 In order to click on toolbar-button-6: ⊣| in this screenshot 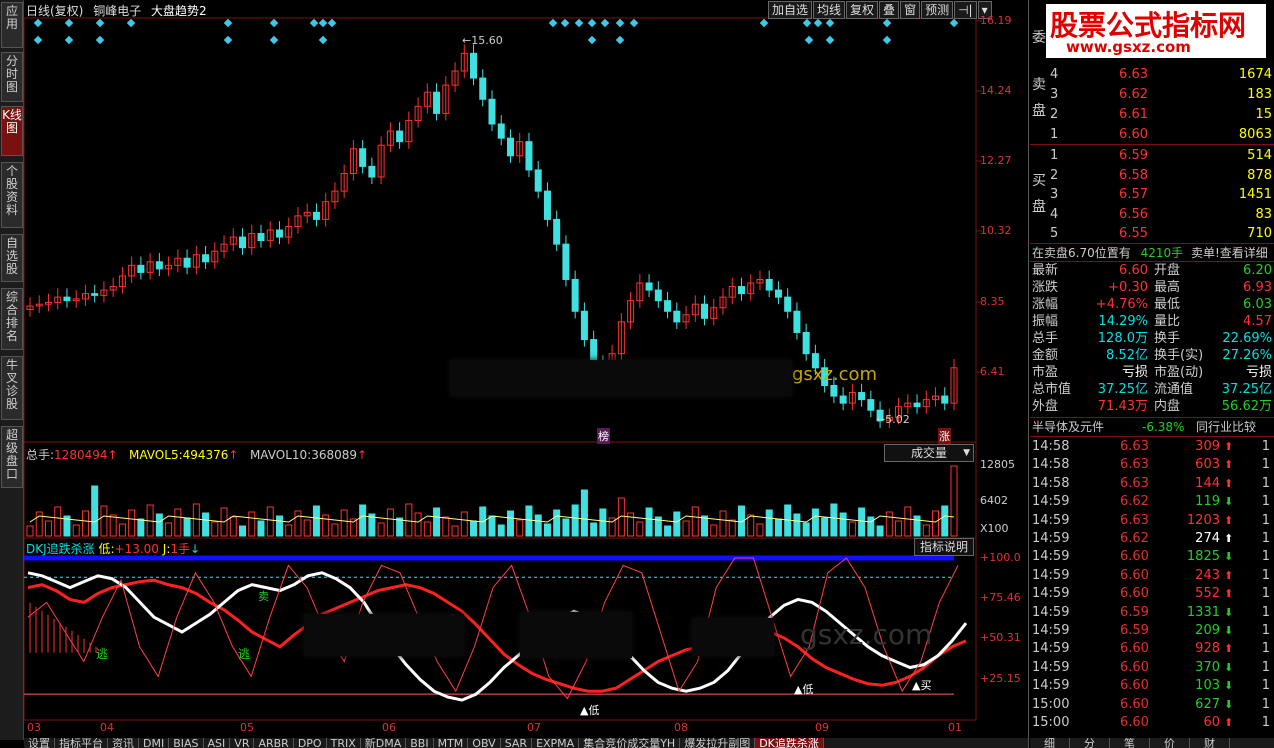, I will do `click(965, 10)`.